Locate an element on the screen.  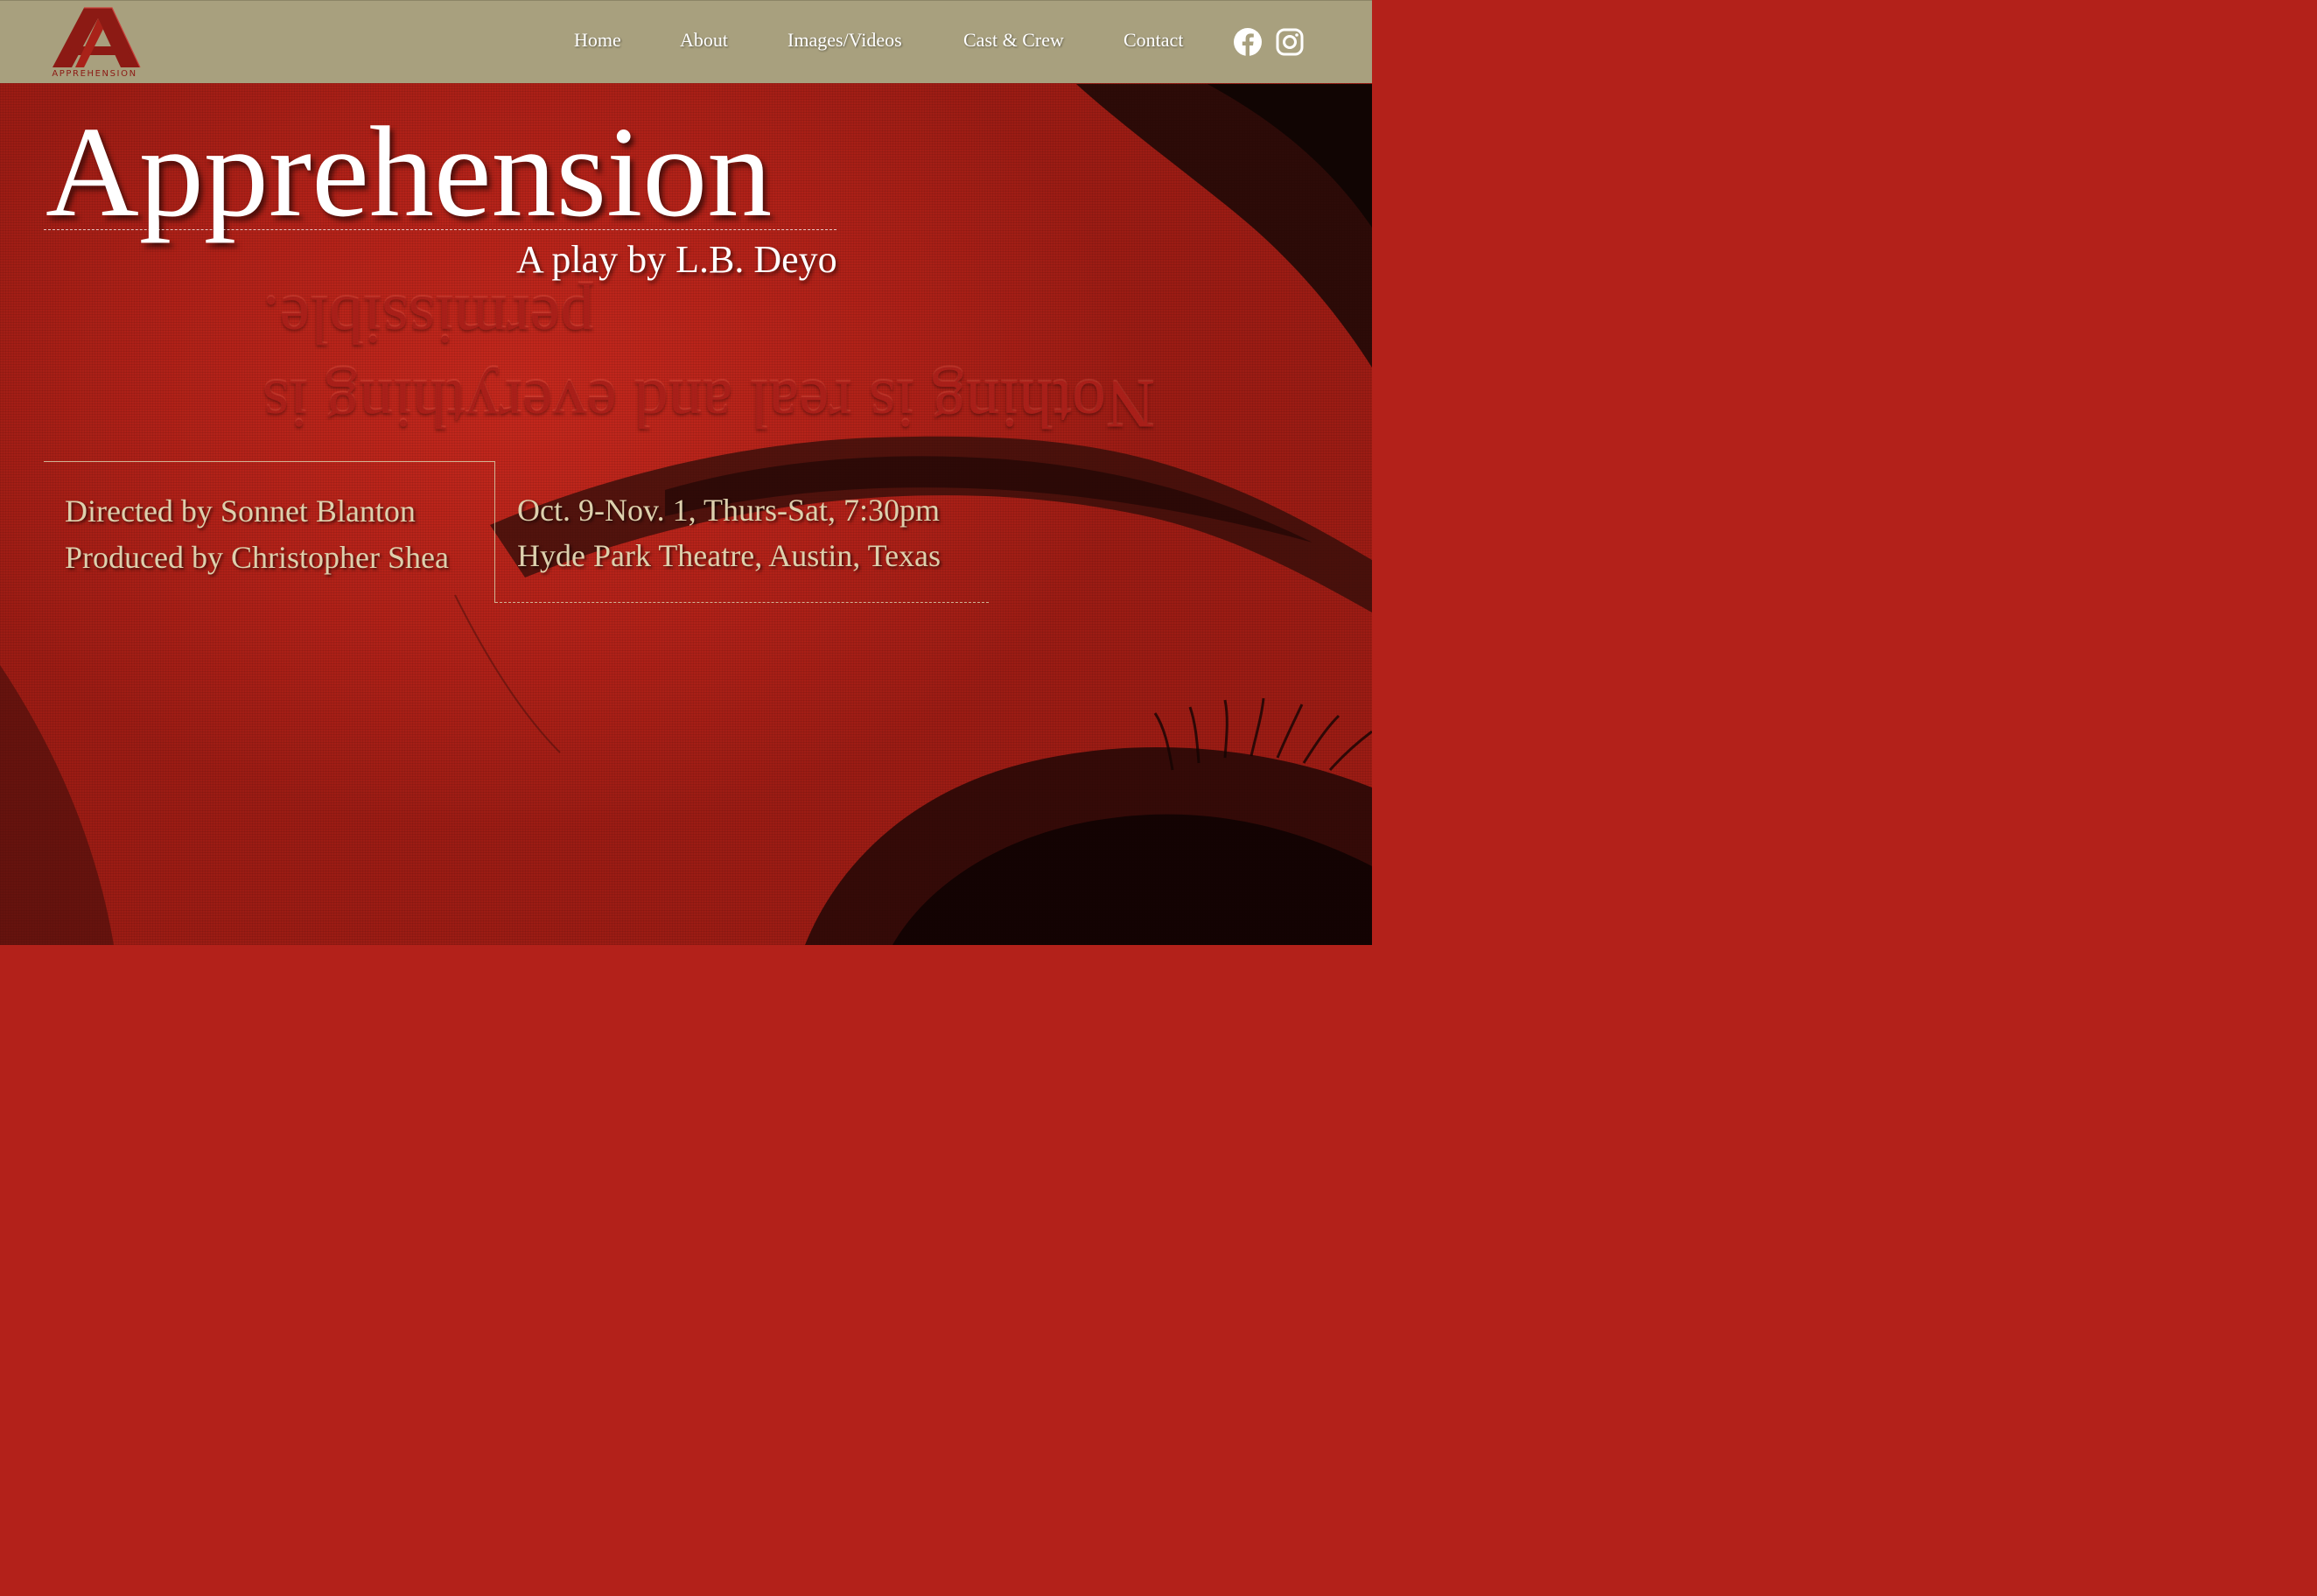
instagram-link is located at coordinates (1290, 42).